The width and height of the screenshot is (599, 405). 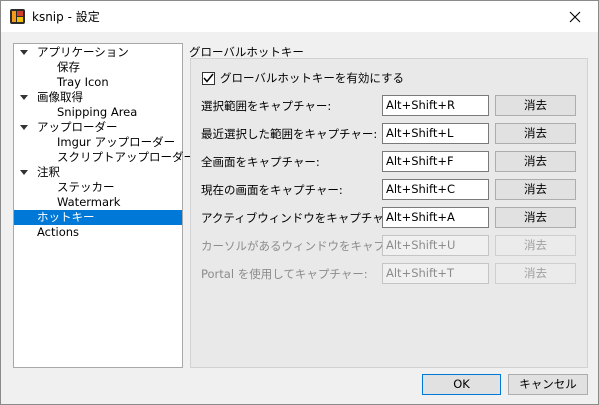 What do you see at coordinates (86, 187) in the screenshot?
I see `tree-item-label: ステッカー` at bounding box center [86, 187].